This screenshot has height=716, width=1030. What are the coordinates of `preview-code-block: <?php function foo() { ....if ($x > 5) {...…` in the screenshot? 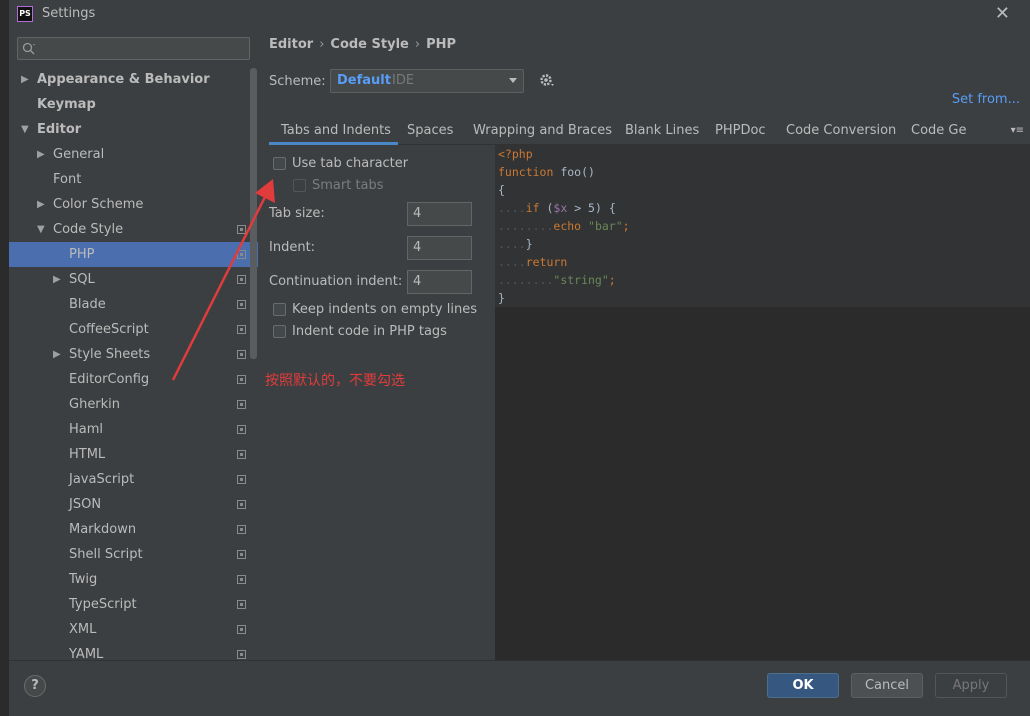 It's located at (762, 226).